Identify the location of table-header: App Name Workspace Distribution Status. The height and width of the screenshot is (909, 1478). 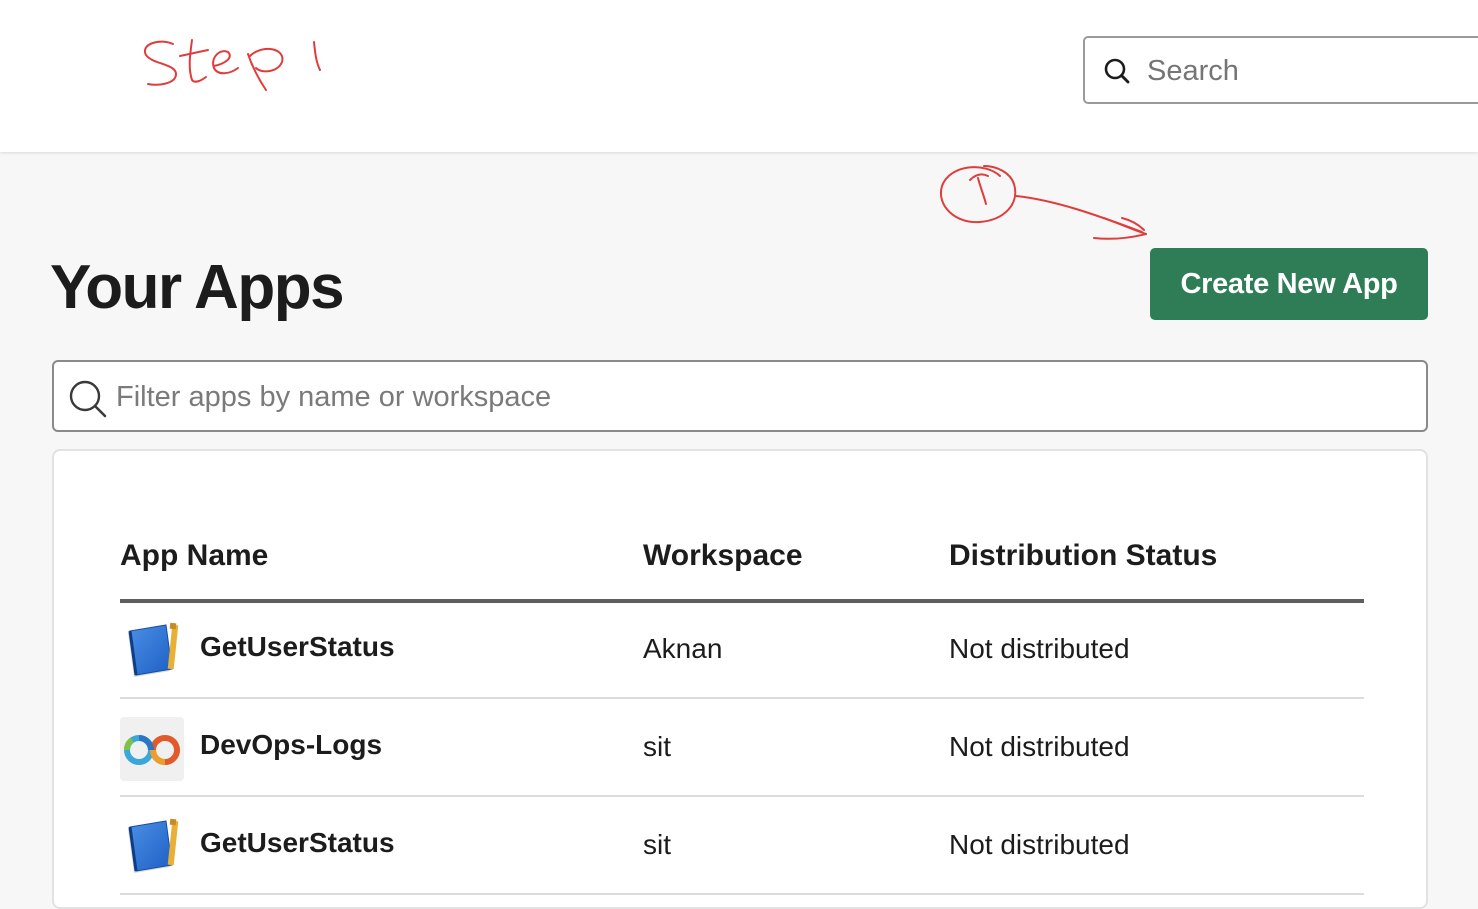
(742, 568).